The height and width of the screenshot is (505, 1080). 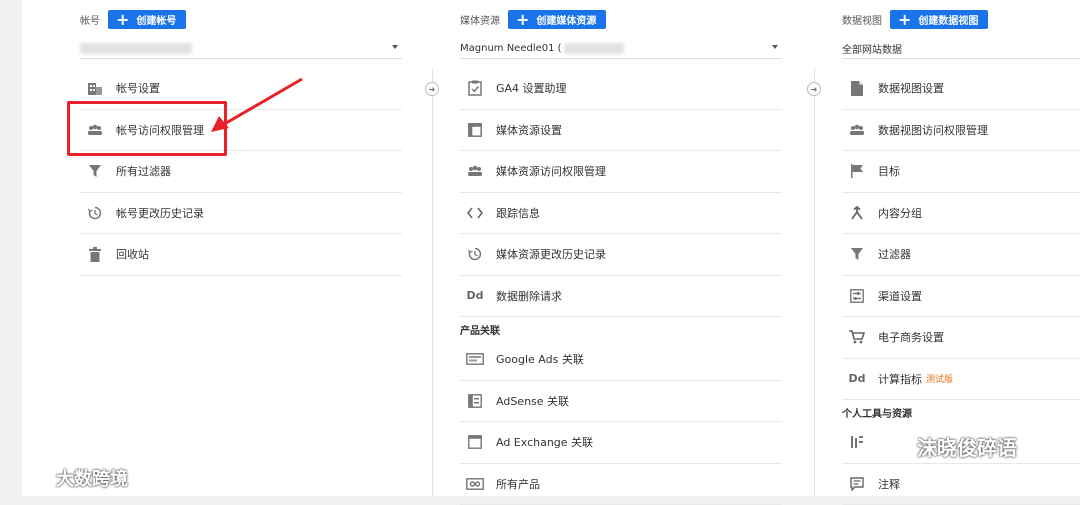 What do you see at coordinates (911, 88) in the screenshot?
I see `view-settings-label: 数据视图设置` at bounding box center [911, 88].